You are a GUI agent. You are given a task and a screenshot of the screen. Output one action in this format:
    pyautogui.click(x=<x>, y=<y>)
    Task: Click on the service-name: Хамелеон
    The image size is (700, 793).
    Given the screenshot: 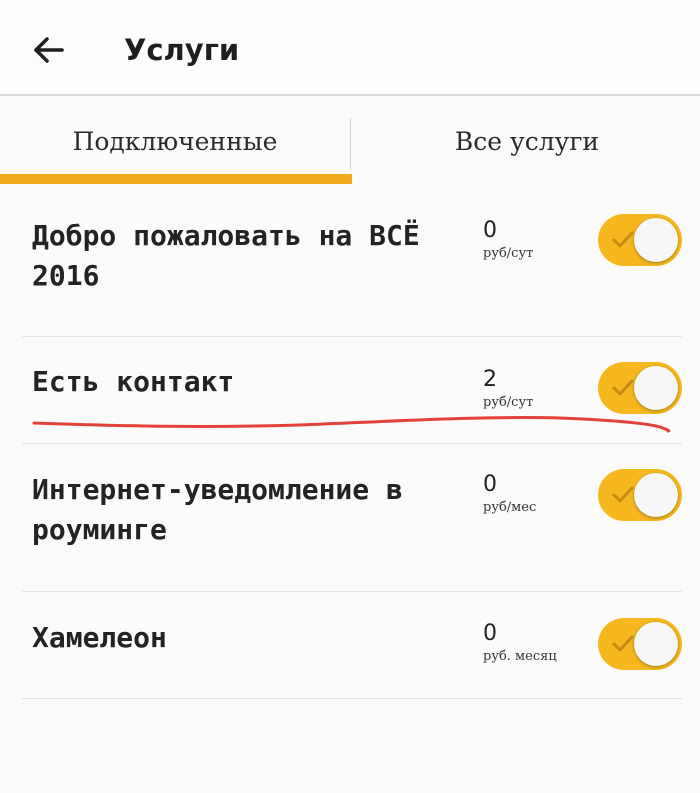 What is the action you would take?
    pyautogui.click(x=237, y=638)
    